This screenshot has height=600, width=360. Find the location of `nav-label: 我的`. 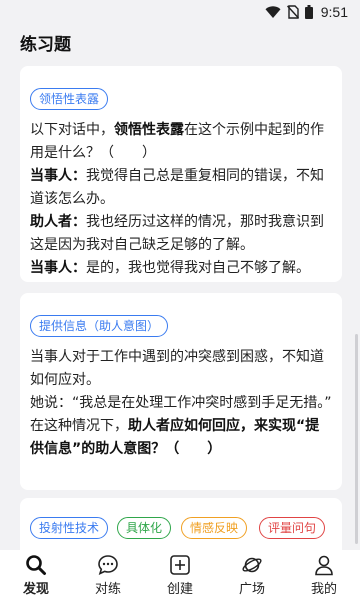

nav-label: 我的 is located at coordinates (323, 589).